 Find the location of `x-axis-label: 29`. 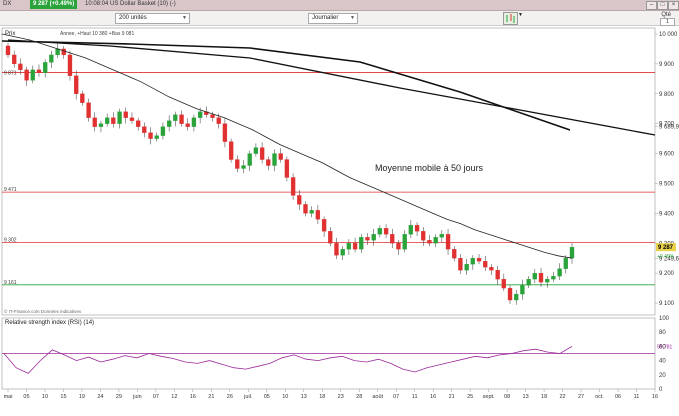

x-axis-label: 29 is located at coordinates (119, 397).